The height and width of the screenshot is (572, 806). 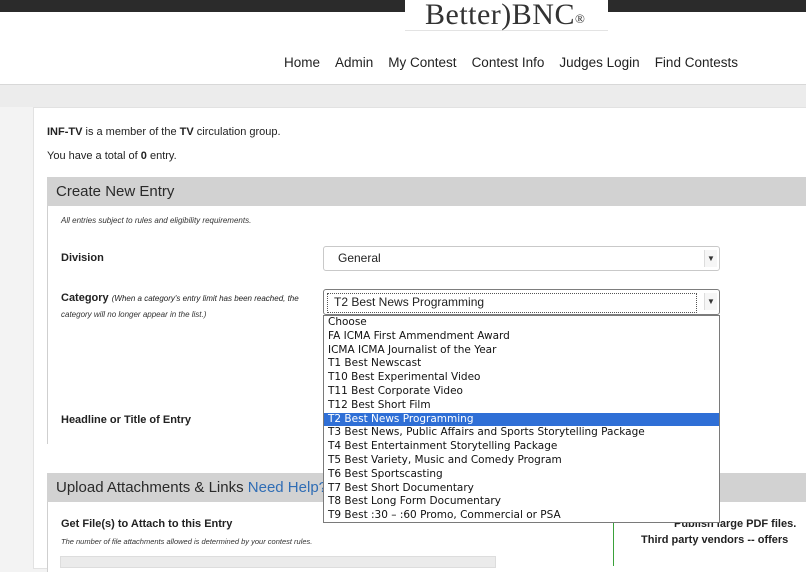 I want to click on category-option: T12 Best Short Film, so click(x=521, y=406).